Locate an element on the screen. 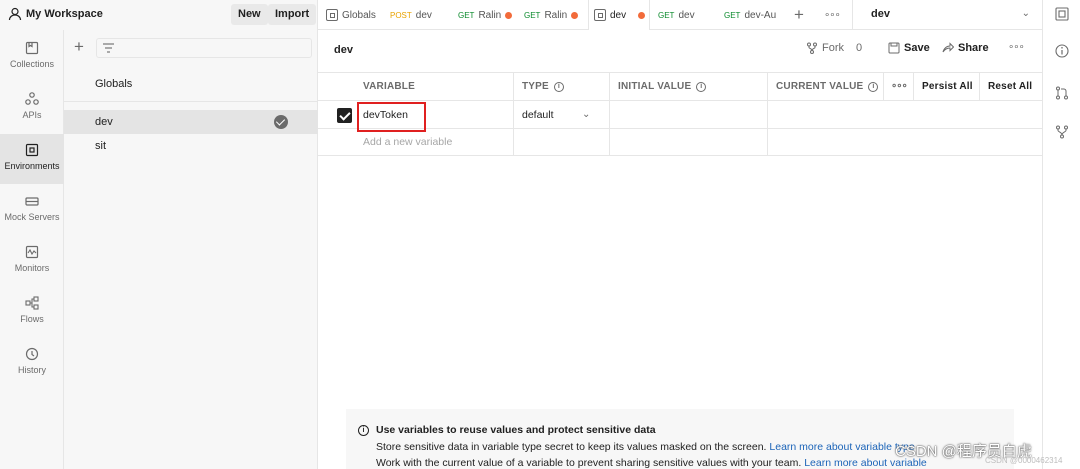  sidebar-item-flows: Flows is located at coordinates (32, 312).